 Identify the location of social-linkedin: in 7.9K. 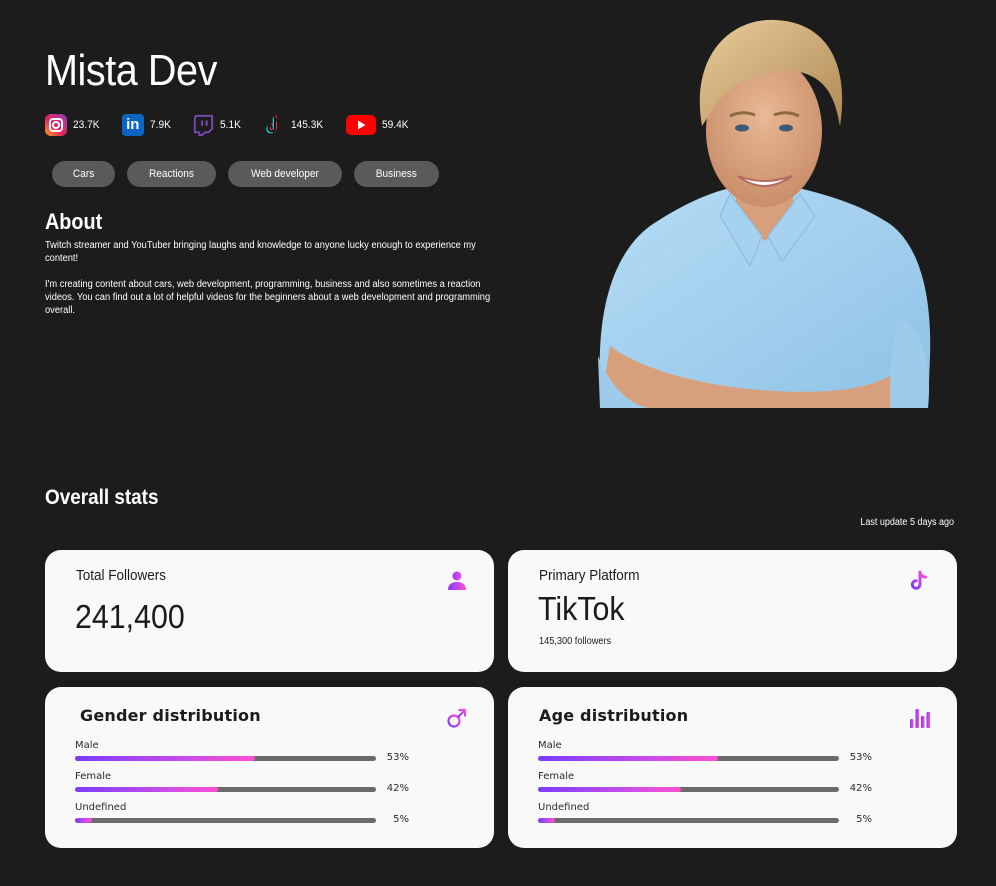
(147, 125).